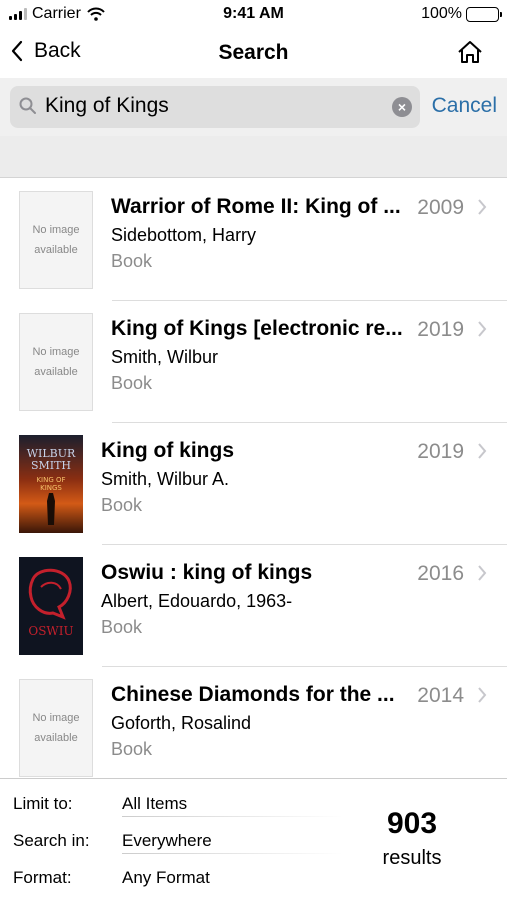 The height and width of the screenshot is (900, 507). What do you see at coordinates (51, 465) in the screenshot?
I see `cover-text: SMITH` at bounding box center [51, 465].